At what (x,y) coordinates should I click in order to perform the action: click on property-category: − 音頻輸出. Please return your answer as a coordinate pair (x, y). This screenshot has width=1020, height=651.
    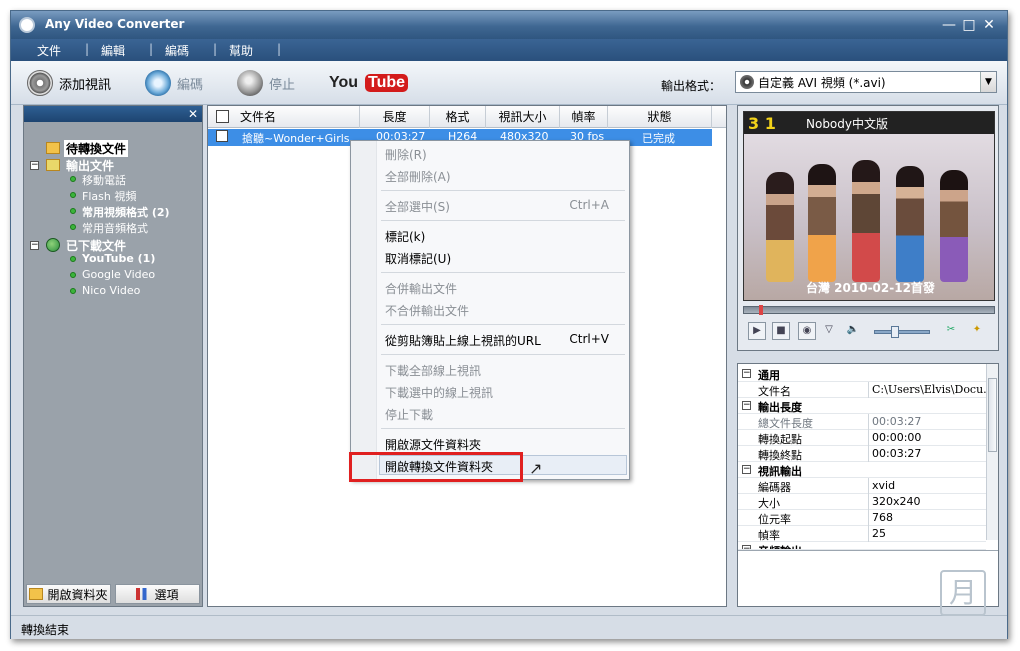
    Looking at the image, I should click on (862, 546).